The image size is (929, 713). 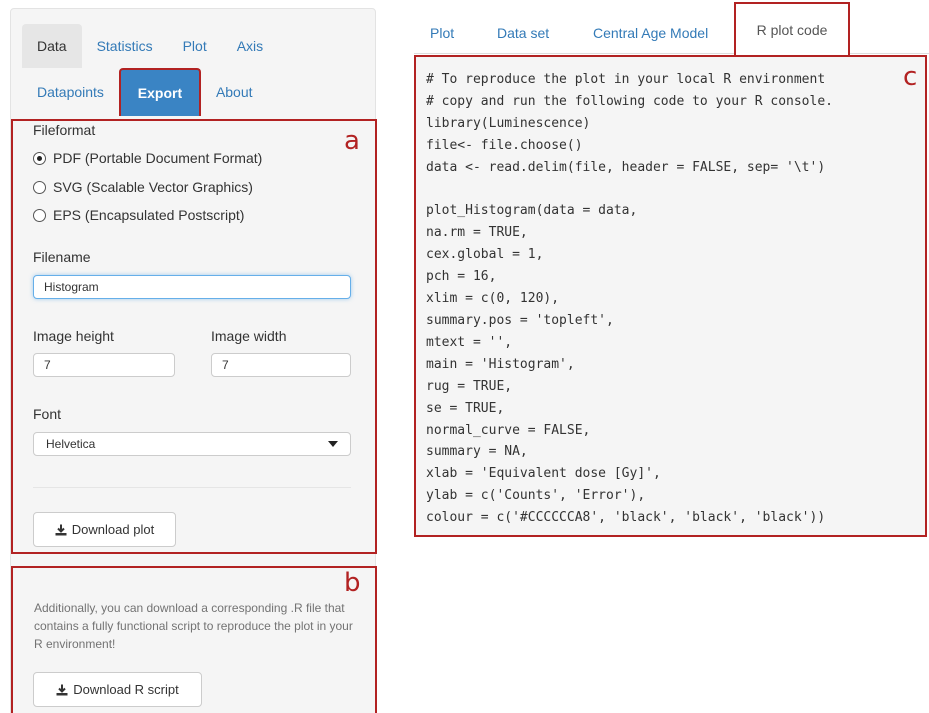 What do you see at coordinates (234, 92) in the screenshot?
I see `tab-about: About` at bounding box center [234, 92].